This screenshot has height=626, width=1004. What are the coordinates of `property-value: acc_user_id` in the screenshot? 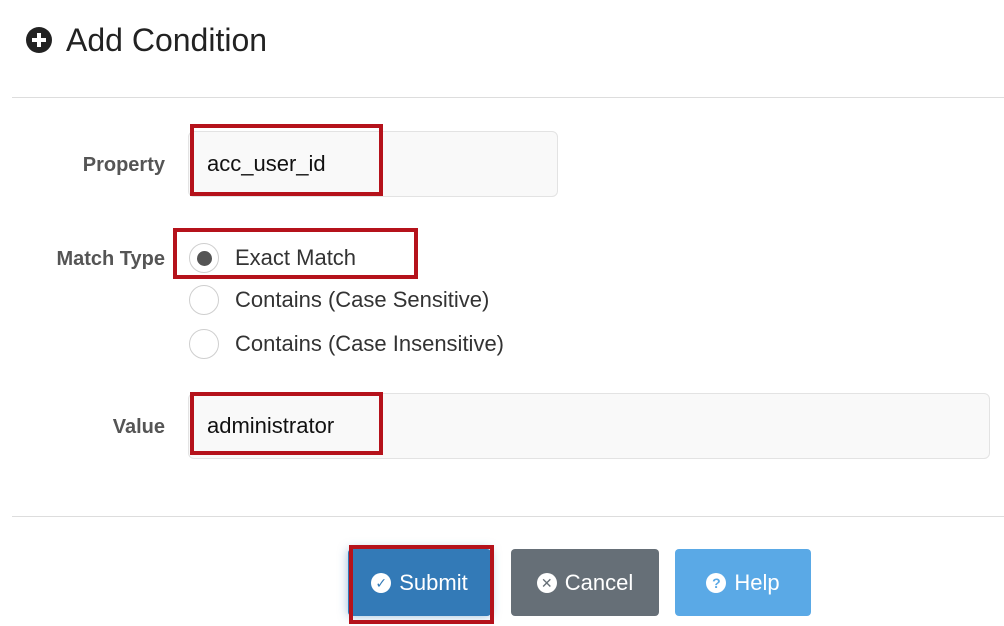 It's located at (266, 163).